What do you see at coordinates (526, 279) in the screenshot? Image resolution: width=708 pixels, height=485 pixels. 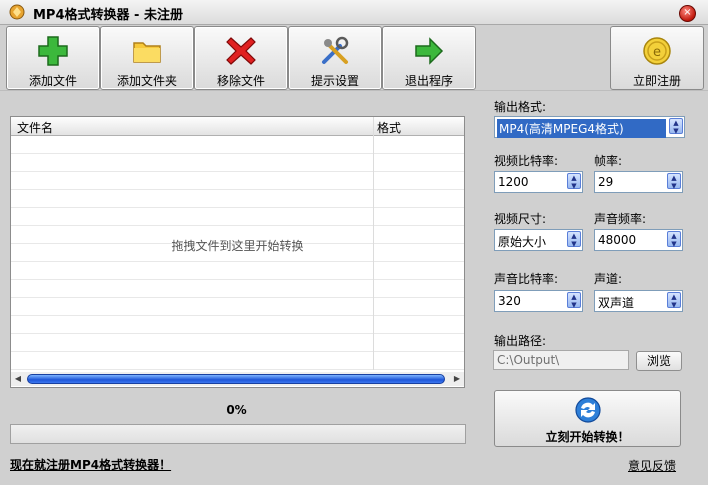 I see `audio-bitrate-label: 声音比特率:` at bounding box center [526, 279].